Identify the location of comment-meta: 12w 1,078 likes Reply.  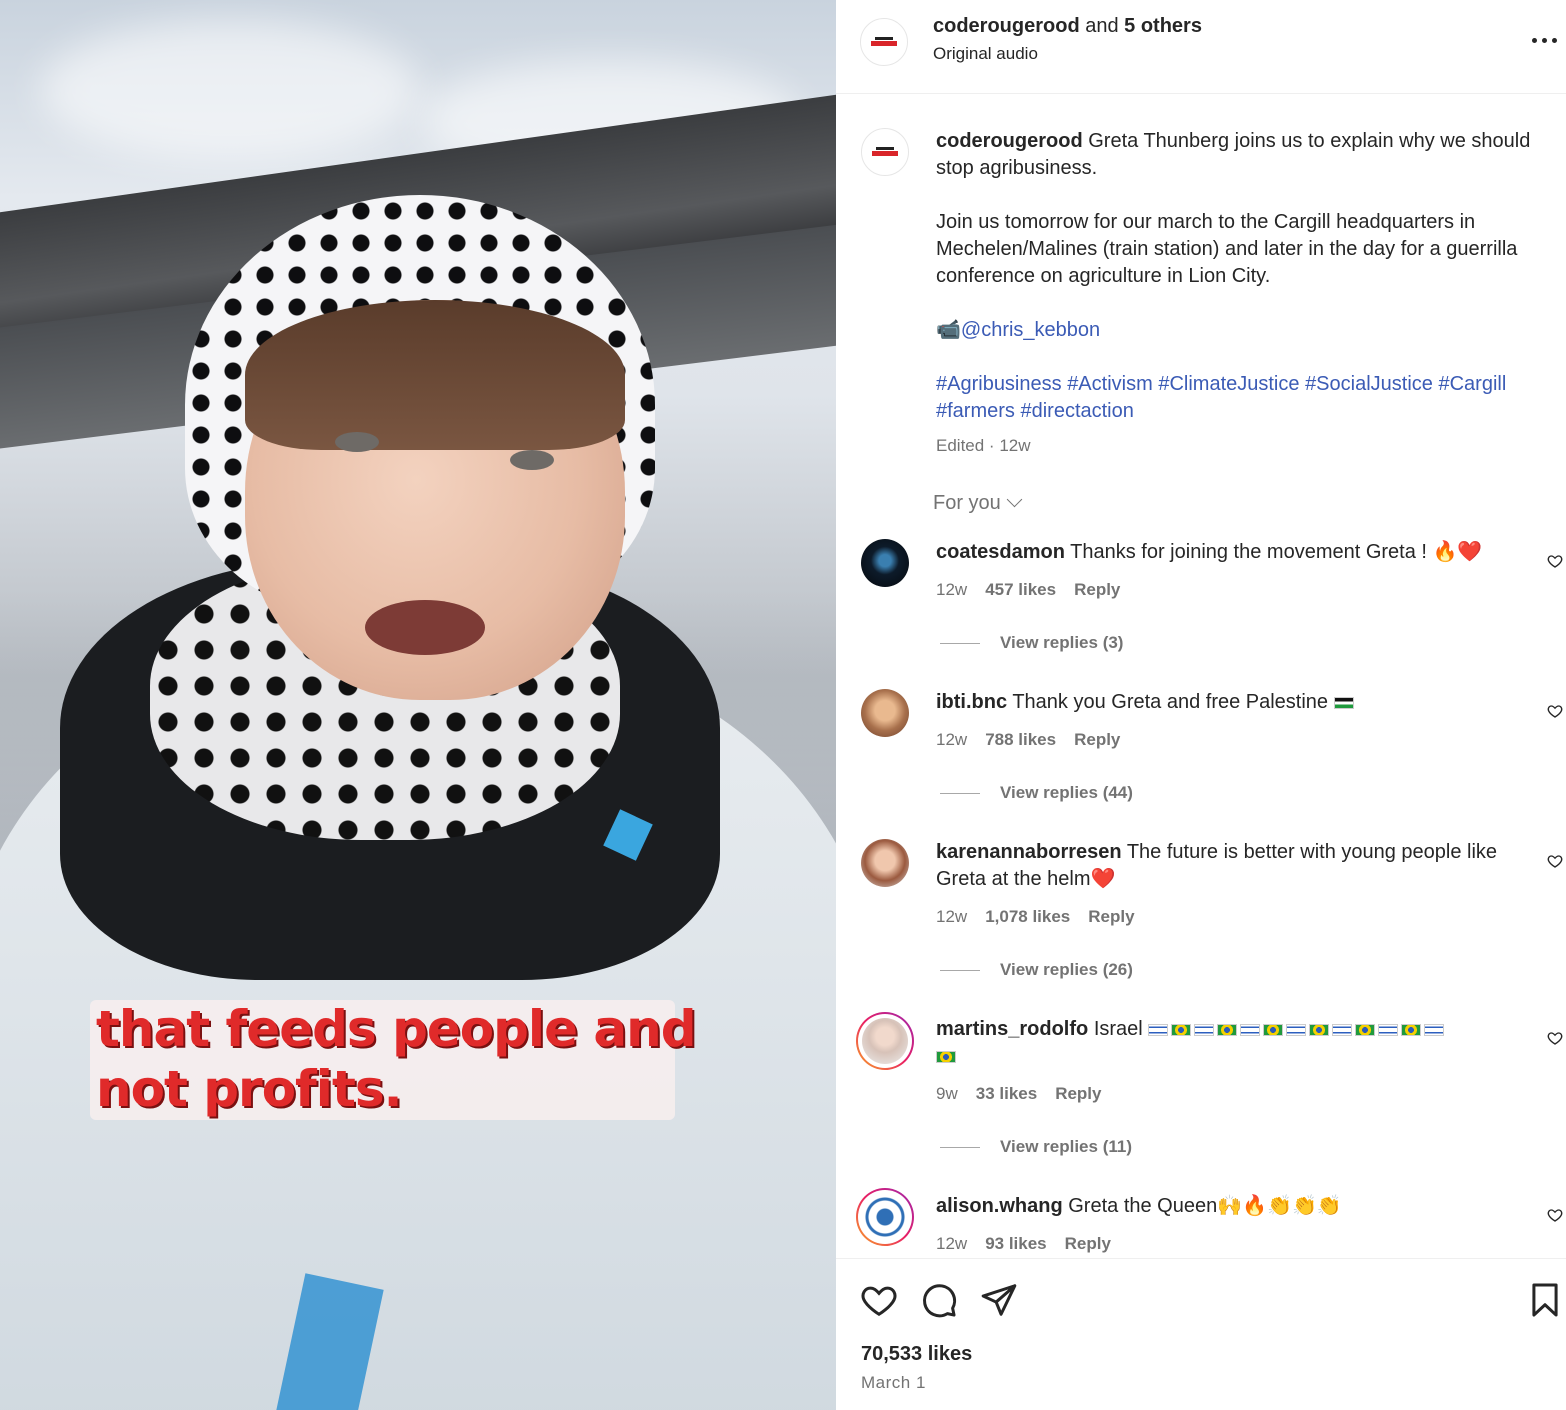
(1035, 916).